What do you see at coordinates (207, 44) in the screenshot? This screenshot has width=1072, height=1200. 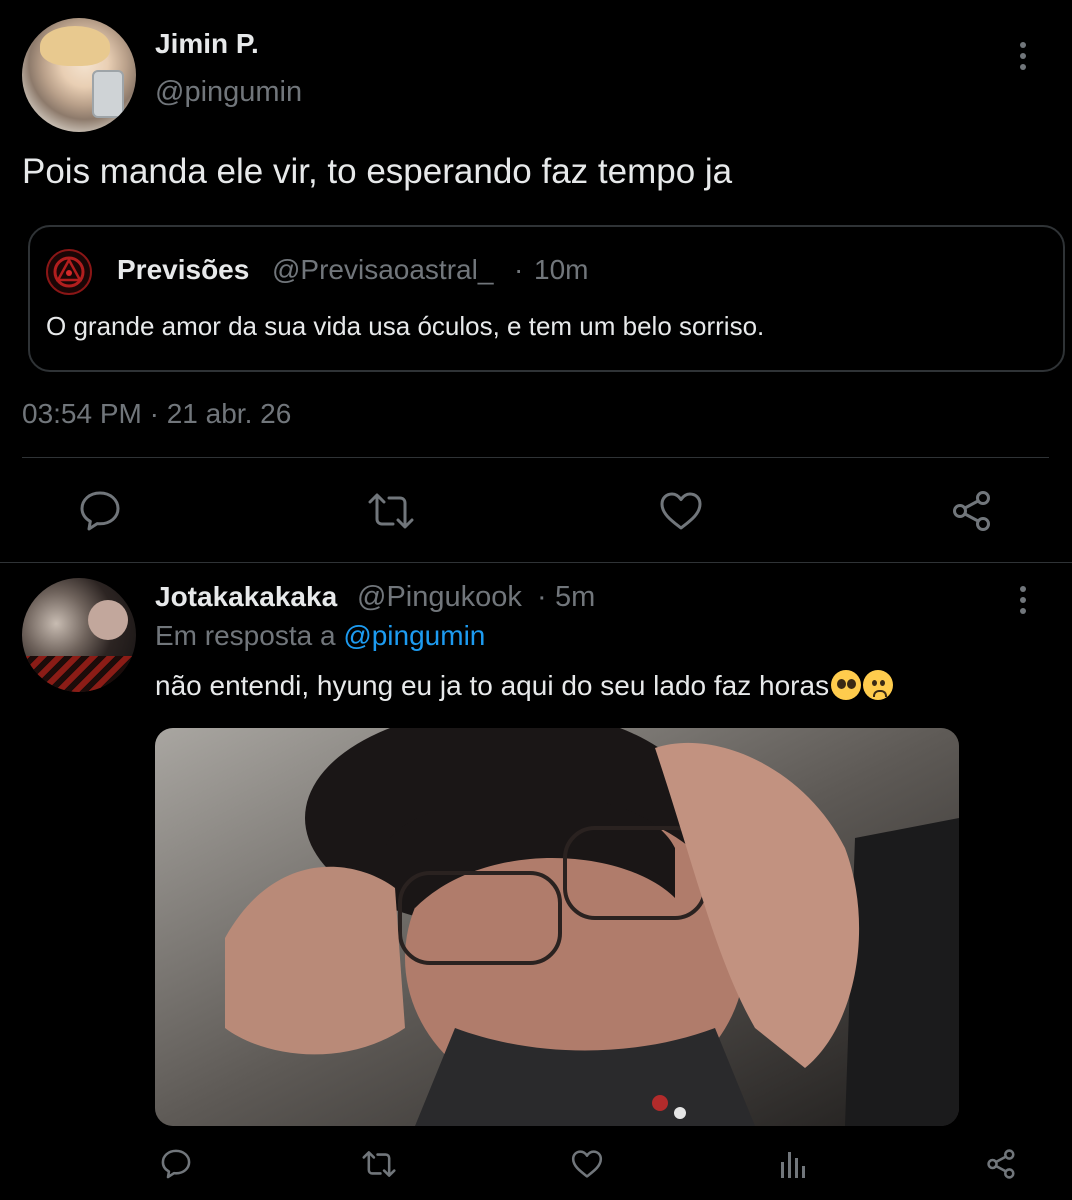 I see `author-display-name: Jimin P.` at bounding box center [207, 44].